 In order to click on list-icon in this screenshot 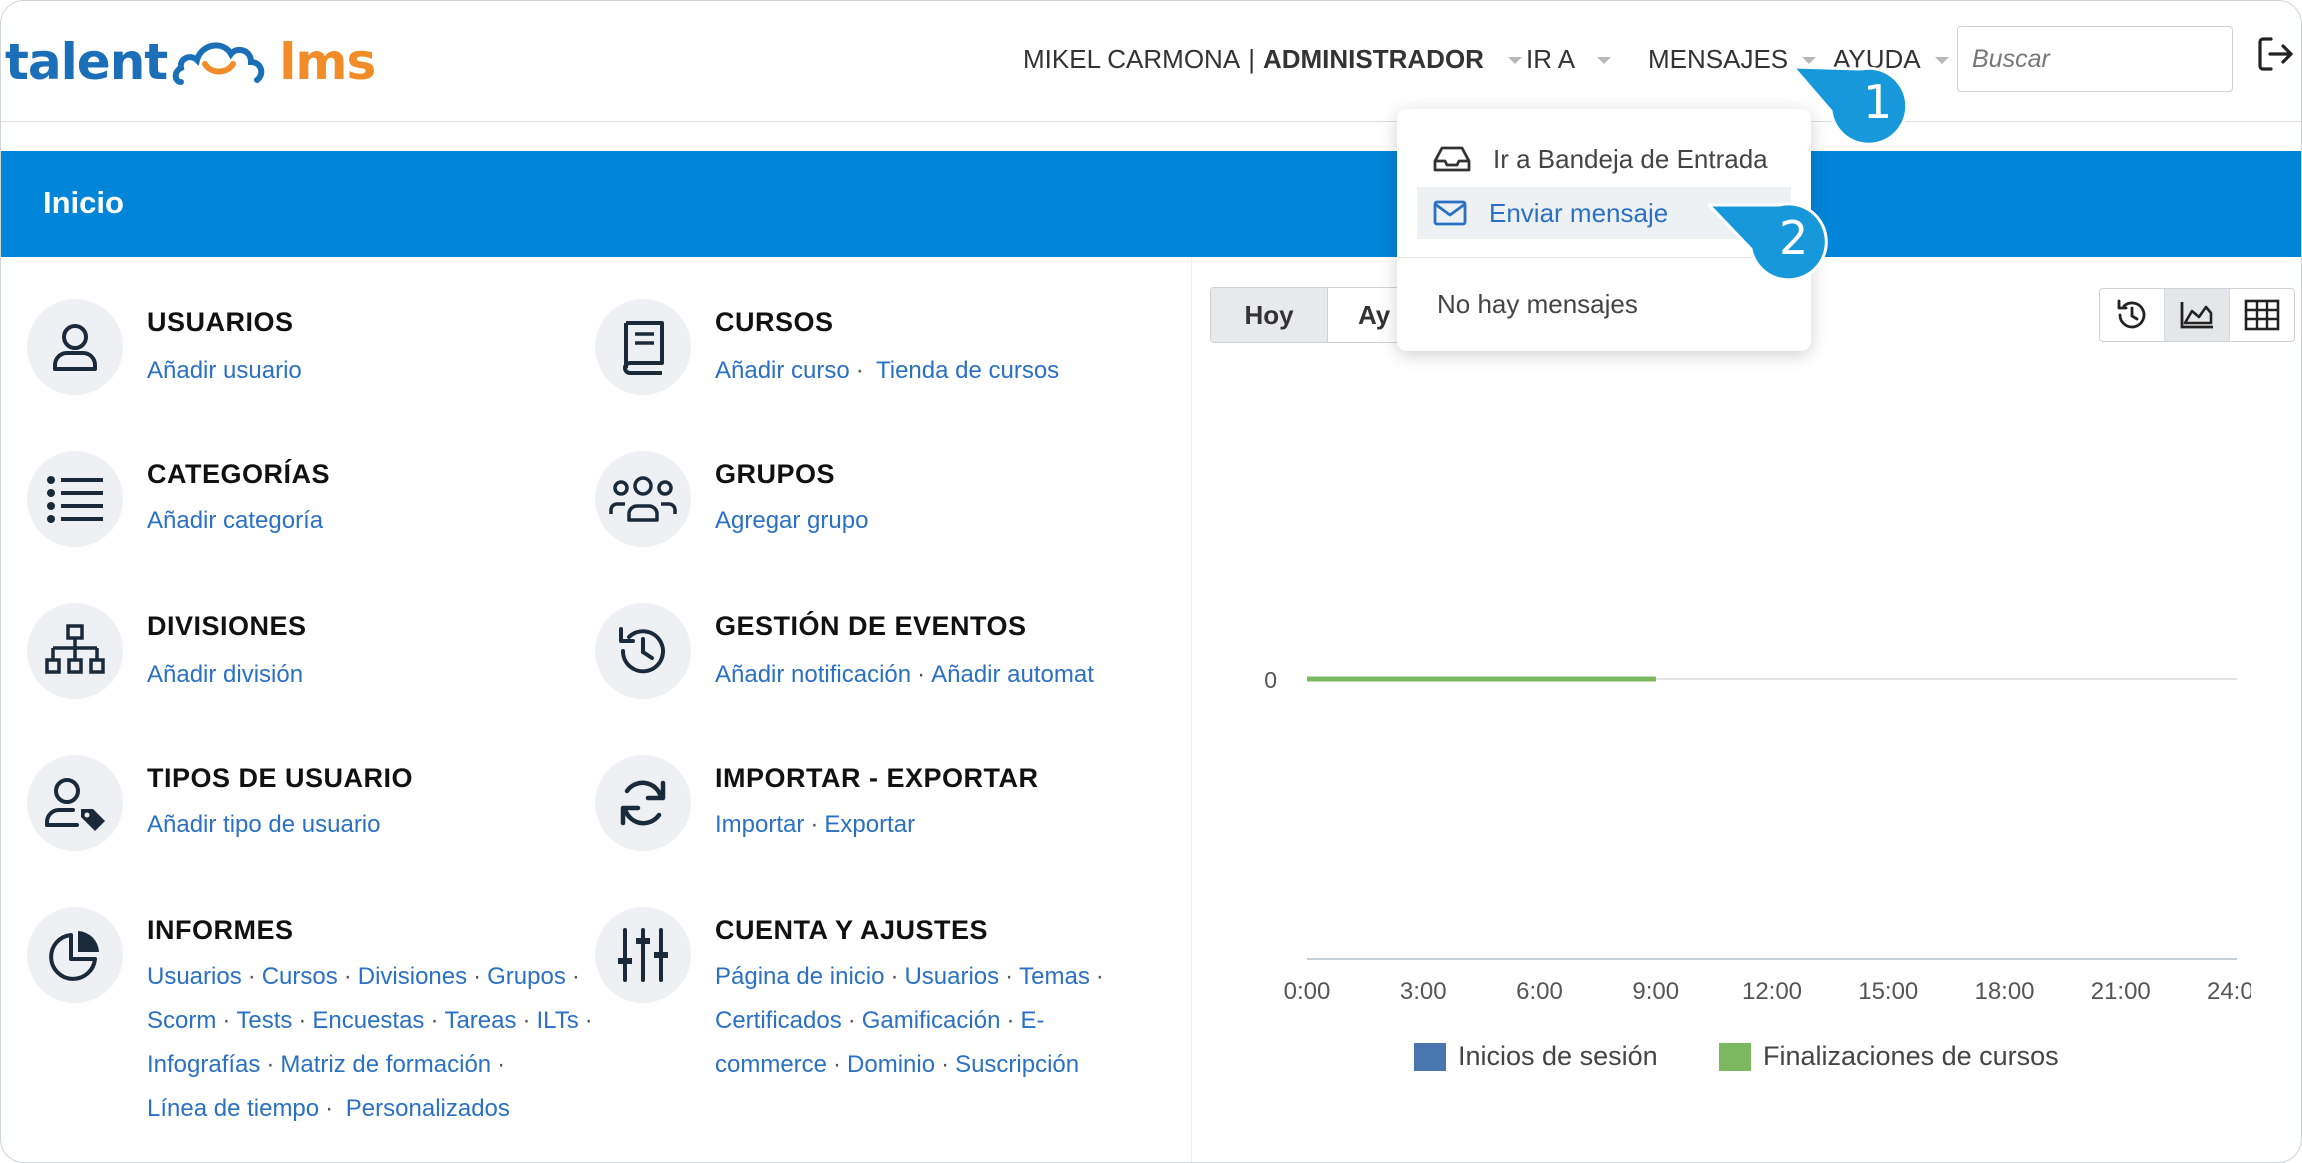, I will do `click(75, 499)`.